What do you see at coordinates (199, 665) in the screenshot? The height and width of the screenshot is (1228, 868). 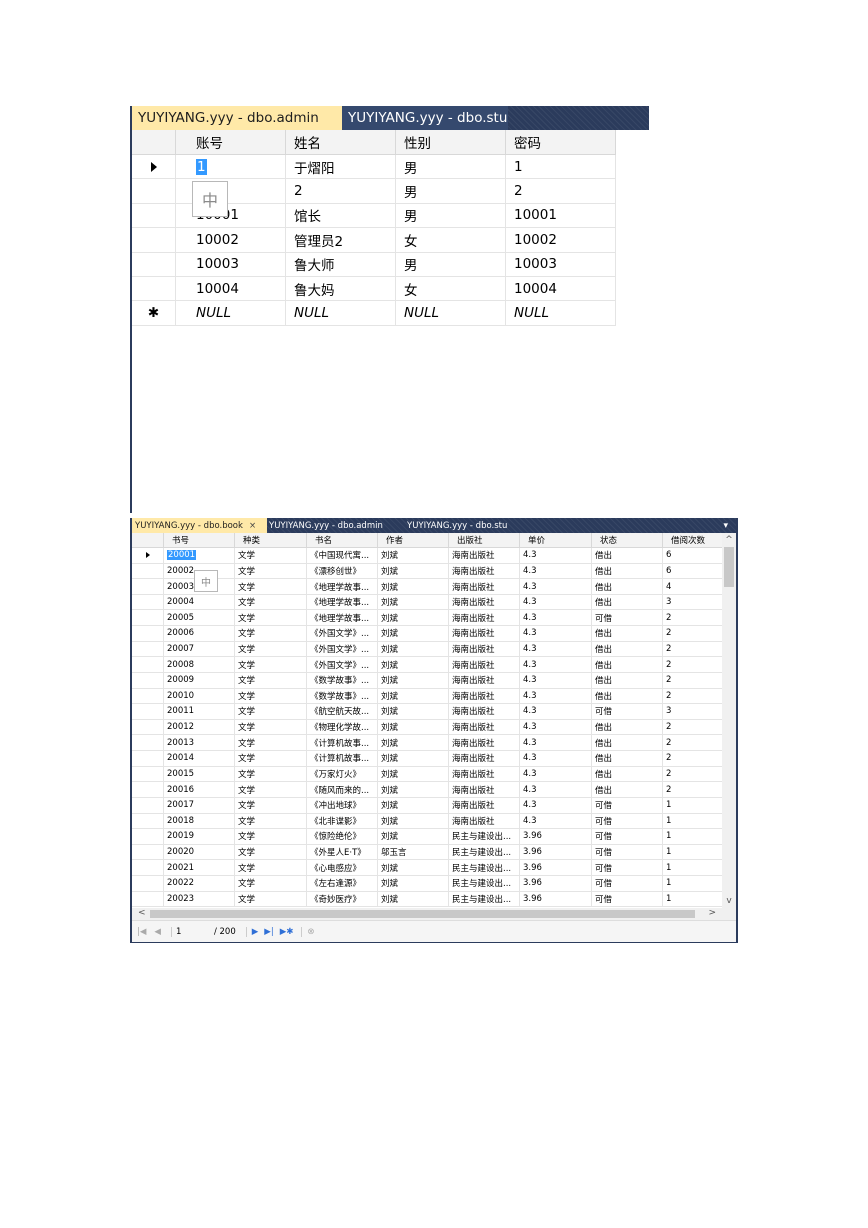 I see `cell-book-no: 20008` at bounding box center [199, 665].